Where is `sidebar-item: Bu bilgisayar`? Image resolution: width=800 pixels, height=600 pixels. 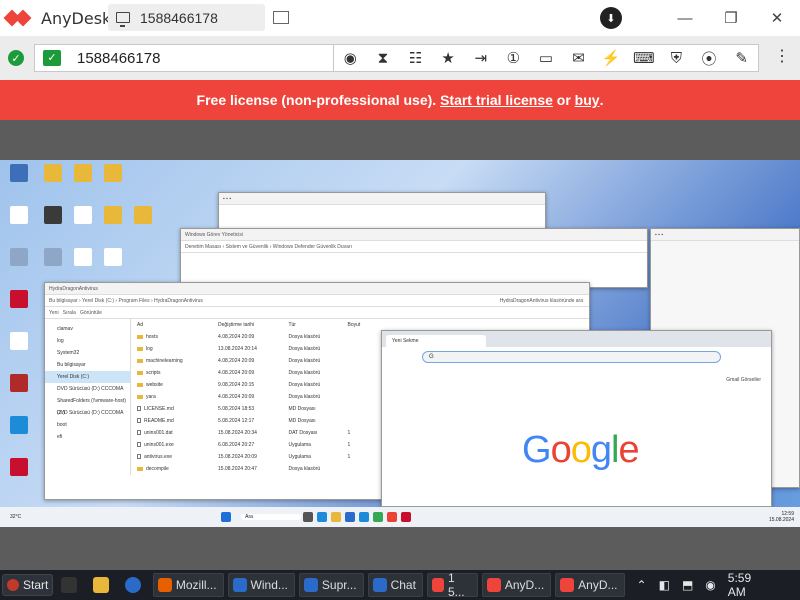
sidebar-item: Bu bilgisayar is located at coordinates (87, 365).